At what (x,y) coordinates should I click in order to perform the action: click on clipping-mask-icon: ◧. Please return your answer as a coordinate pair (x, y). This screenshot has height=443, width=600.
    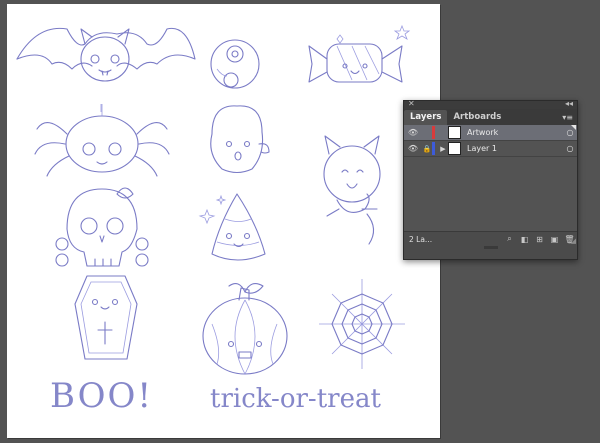
    Looking at the image, I should click on (524, 239).